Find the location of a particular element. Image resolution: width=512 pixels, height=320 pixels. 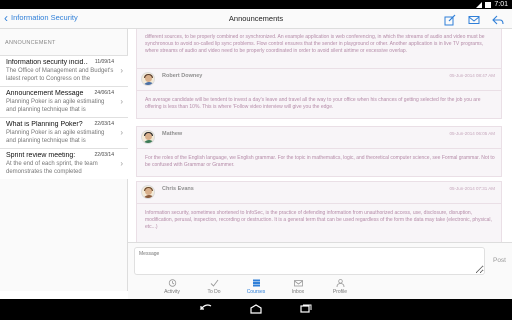

tab-label: To Do is located at coordinates (214, 292).